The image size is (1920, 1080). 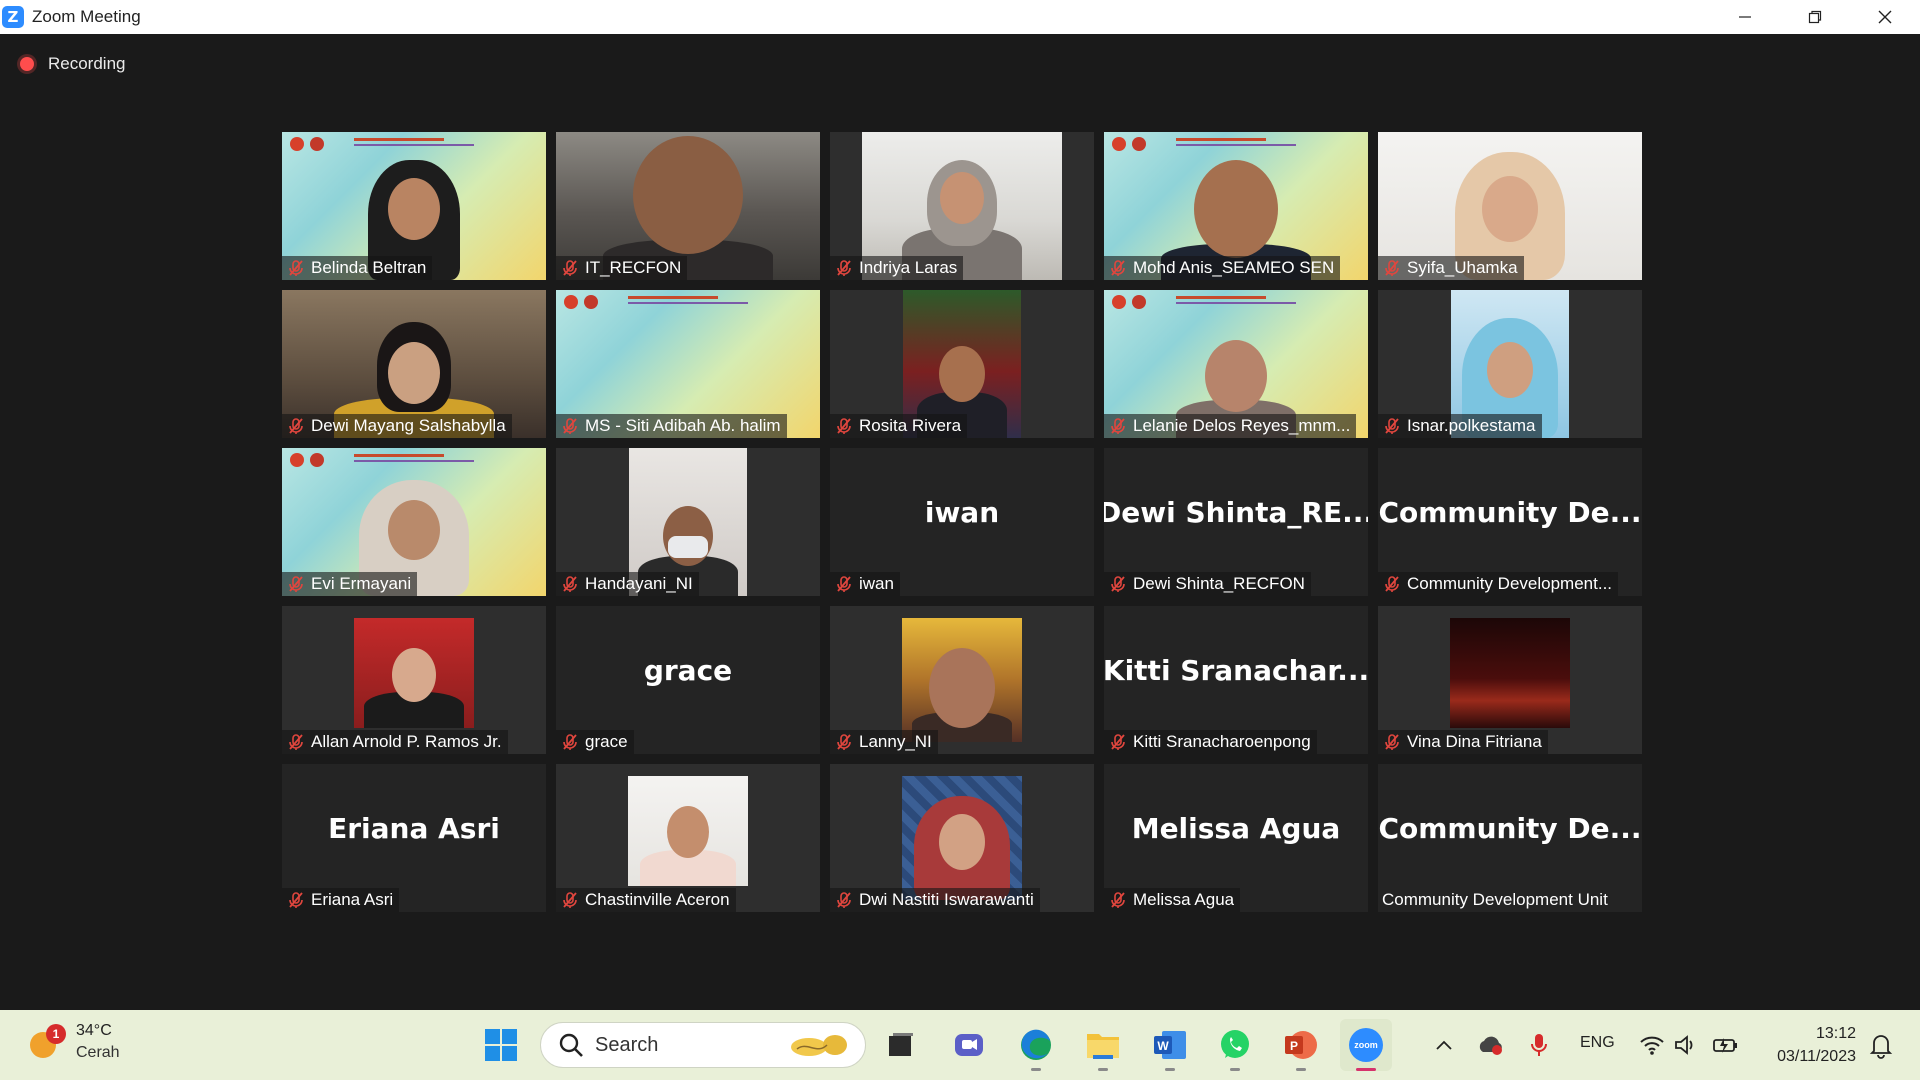 What do you see at coordinates (646, 900) in the screenshot?
I see `participant-nametag: Chastinville Aceron` at bounding box center [646, 900].